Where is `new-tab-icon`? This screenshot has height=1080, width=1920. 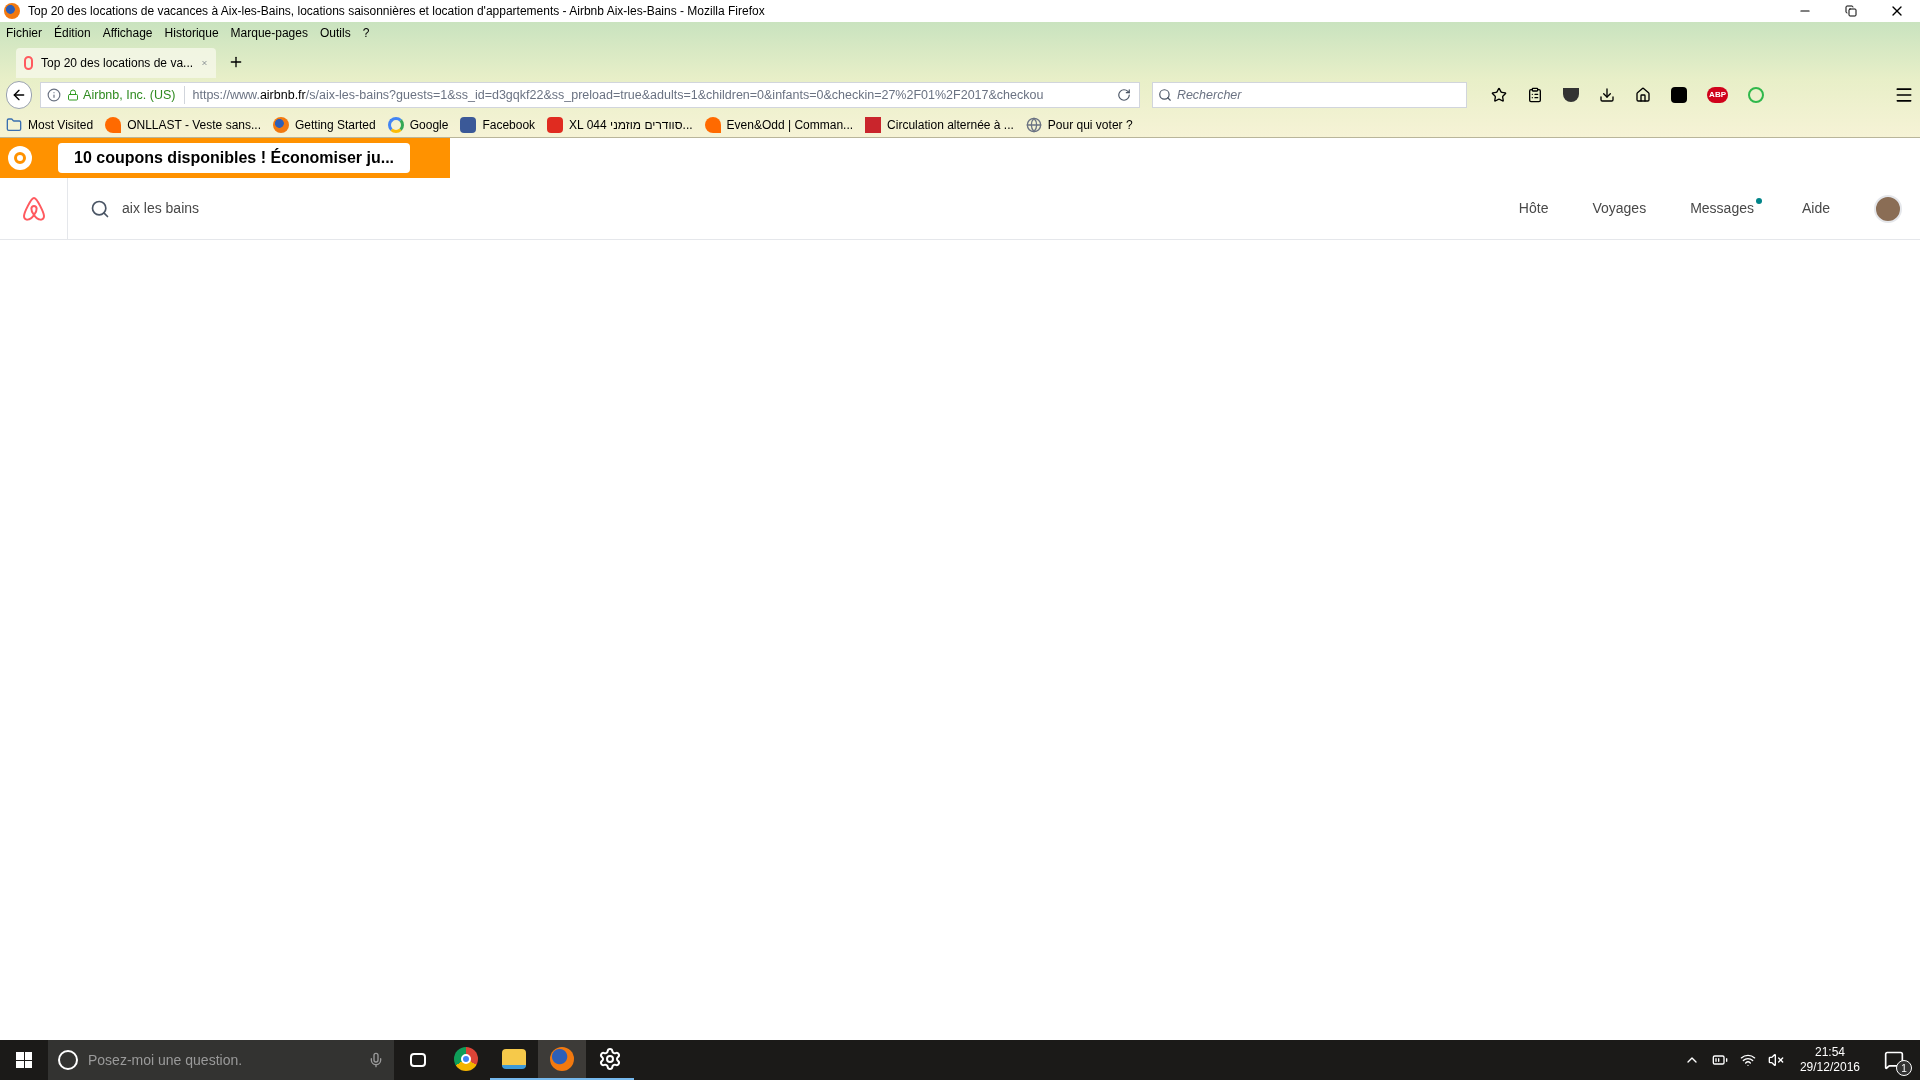 new-tab-icon is located at coordinates (236, 62).